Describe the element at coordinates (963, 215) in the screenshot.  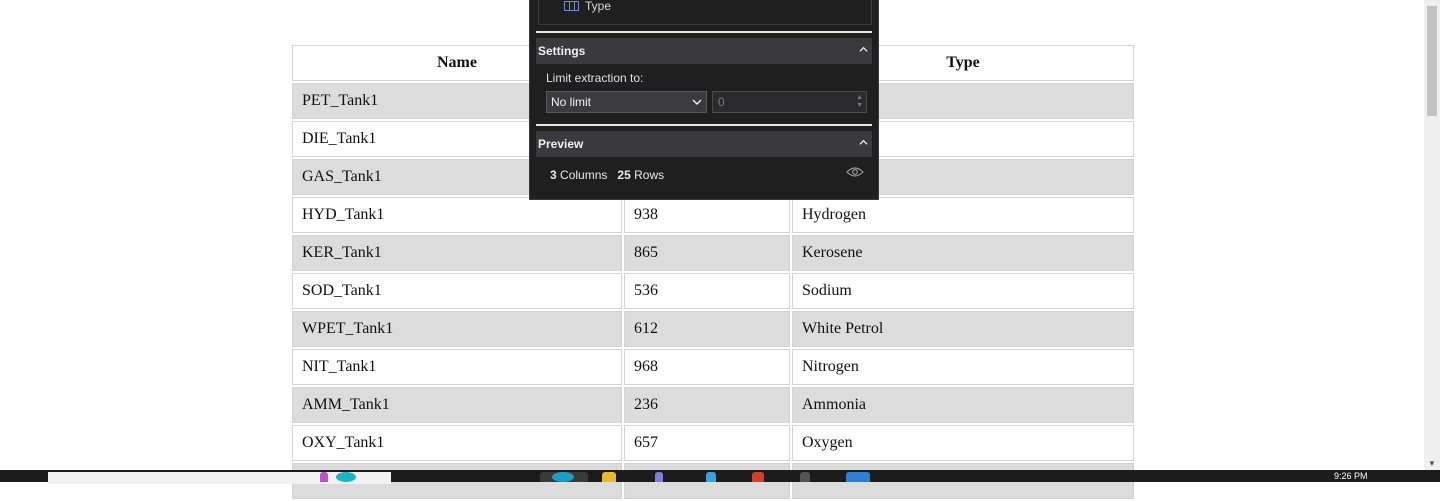
I see `cell-type: Hydrogen` at that location.